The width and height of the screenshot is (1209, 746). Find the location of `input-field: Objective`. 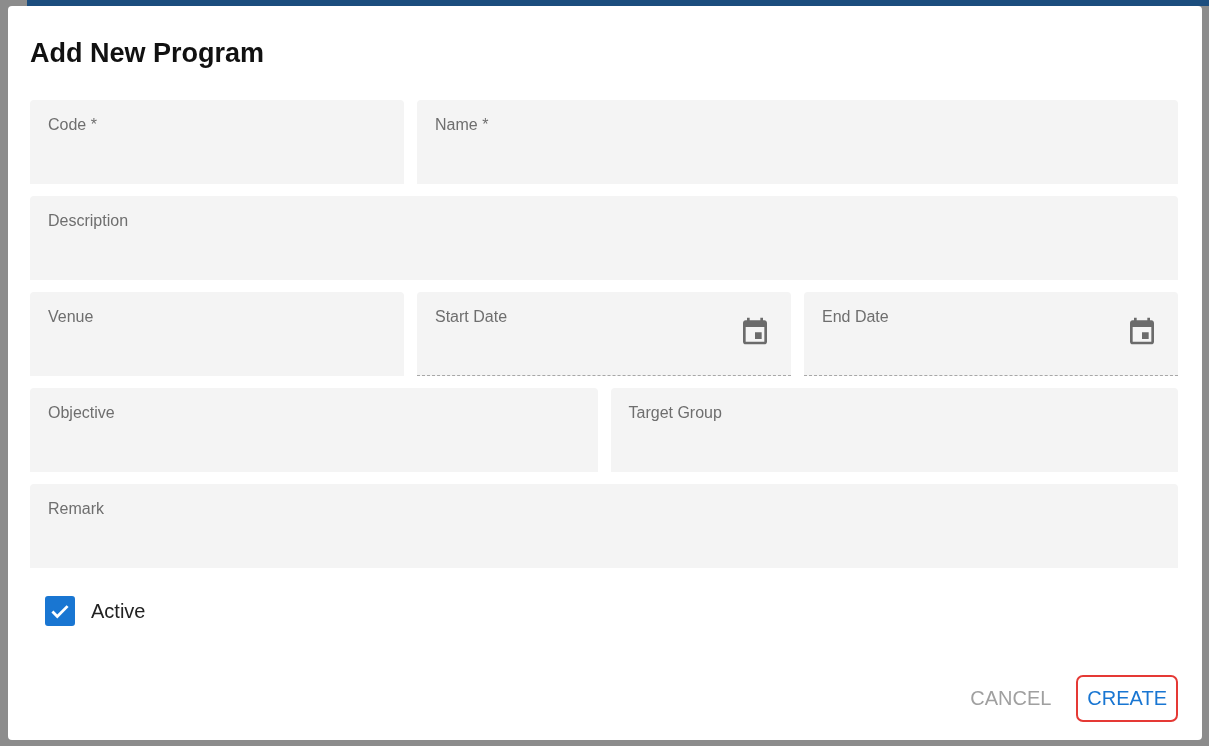

input-field: Objective is located at coordinates (314, 430).